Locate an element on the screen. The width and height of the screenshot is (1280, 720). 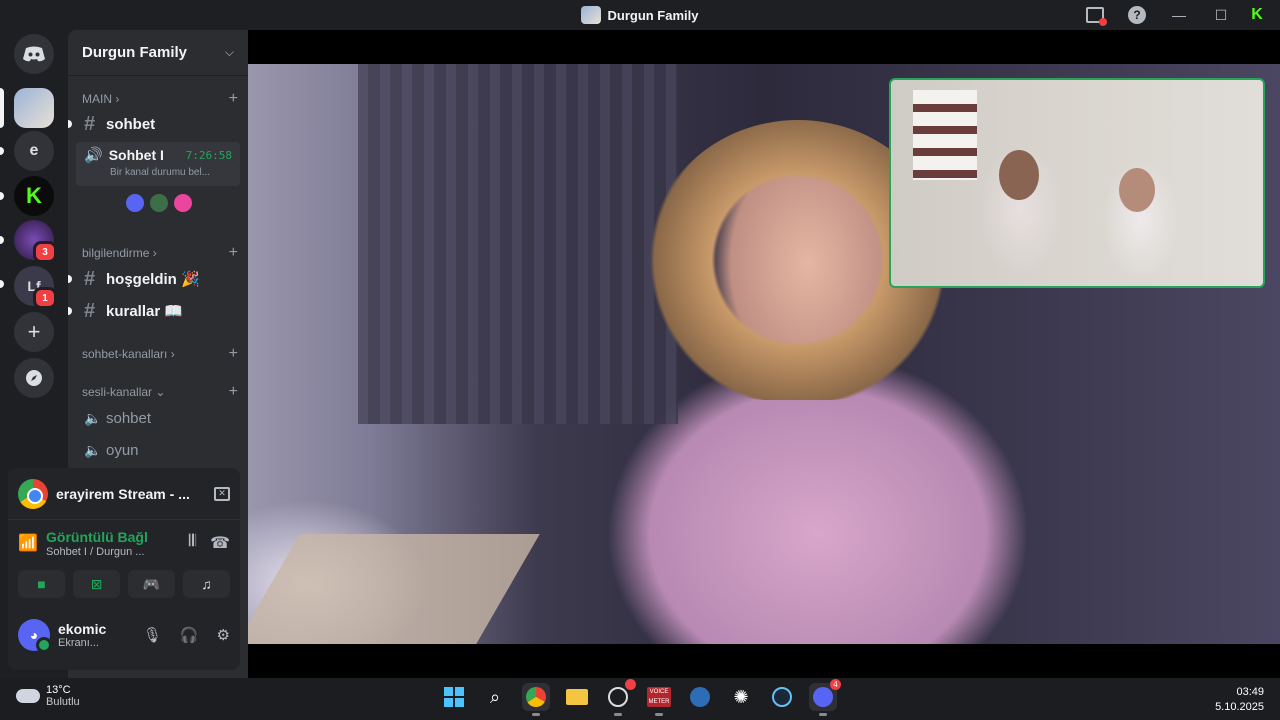
chrome-taskbar-button is located at coordinates (536, 699).